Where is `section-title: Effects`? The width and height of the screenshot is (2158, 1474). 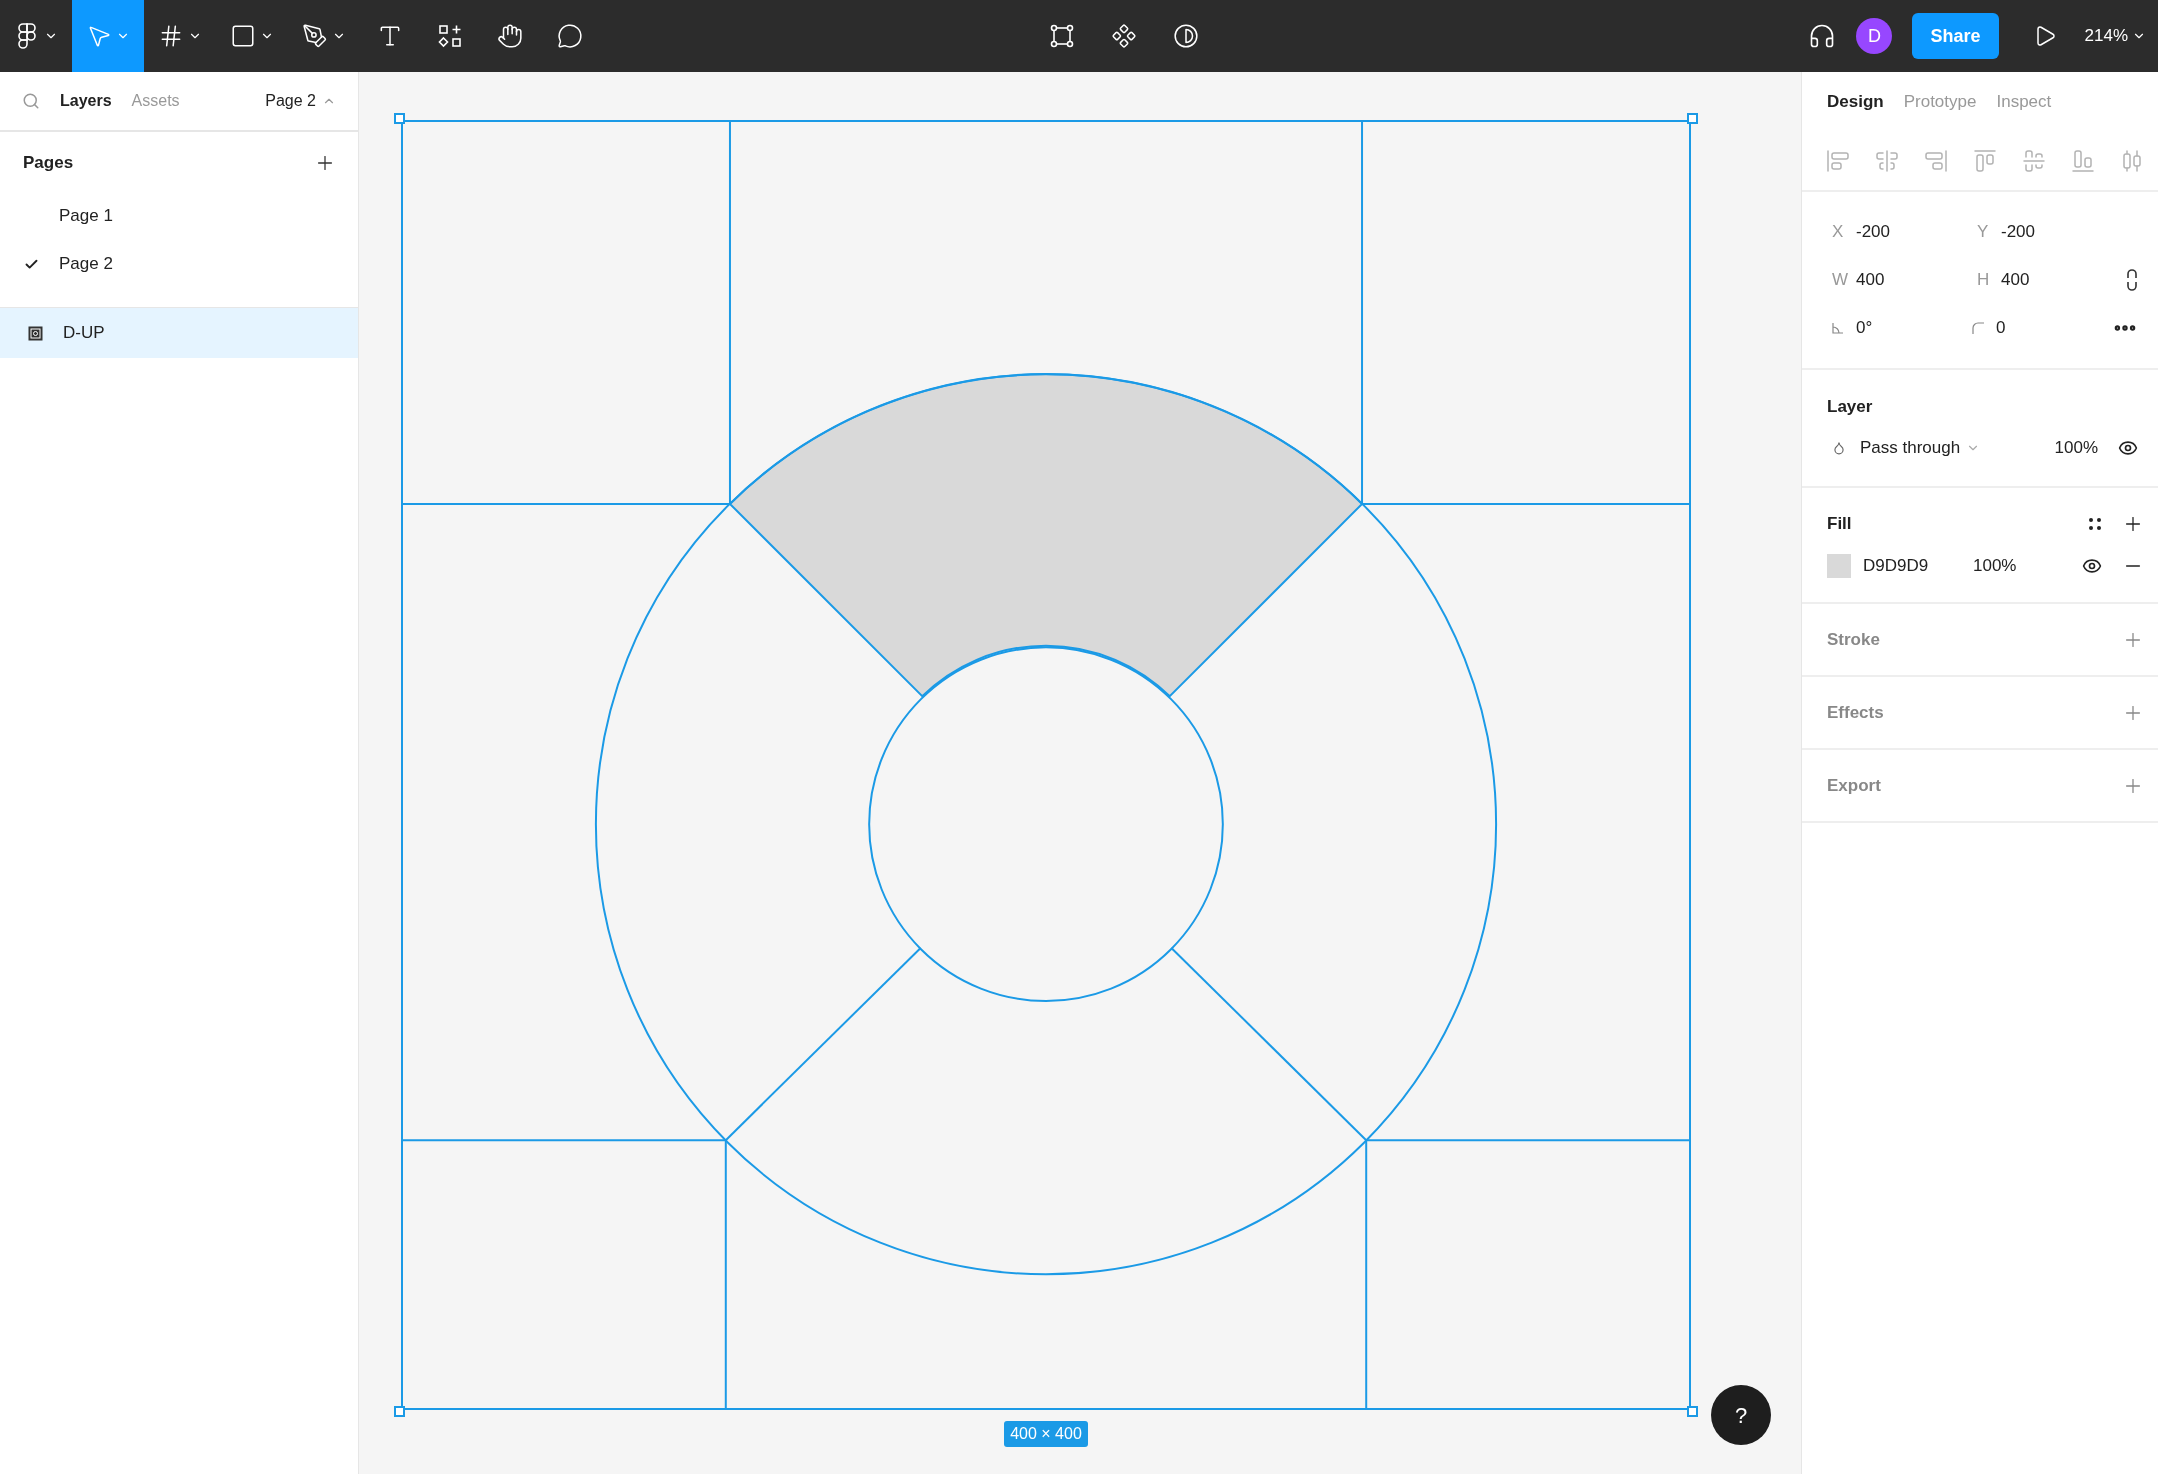 section-title: Effects is located at coordinates (1855, 712).